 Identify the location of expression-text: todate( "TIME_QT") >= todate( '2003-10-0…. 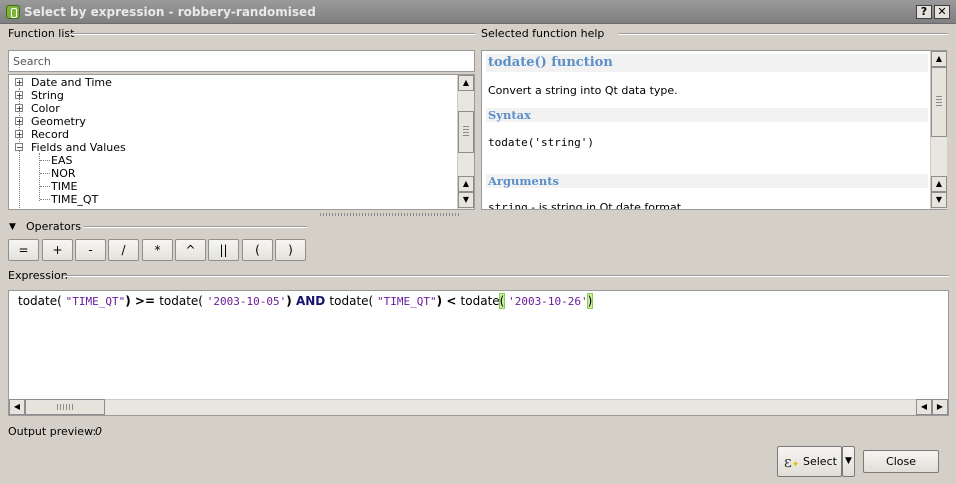
(306, 301).